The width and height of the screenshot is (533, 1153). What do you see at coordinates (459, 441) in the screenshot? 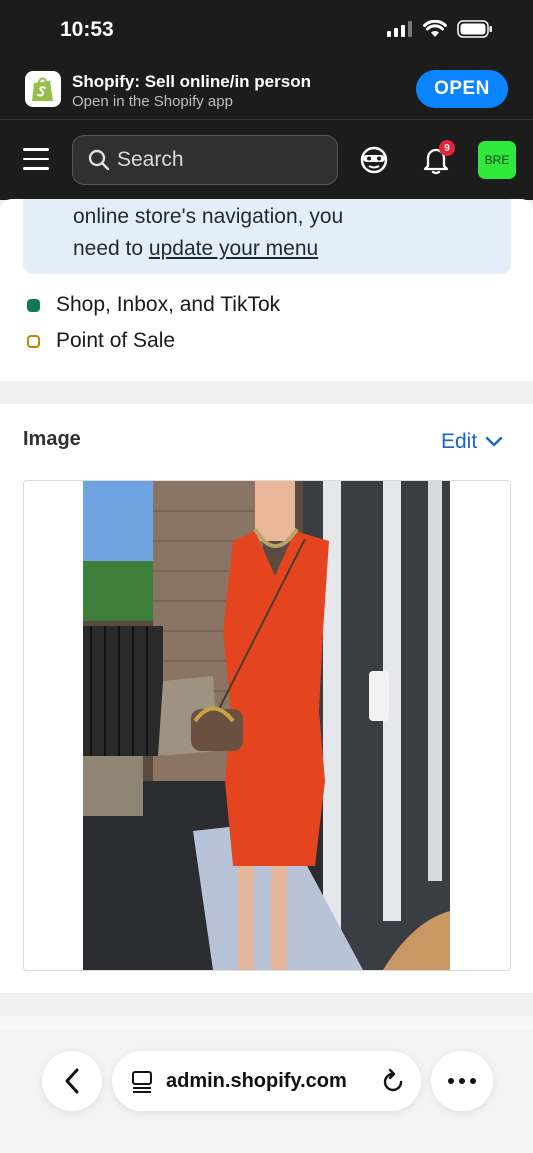
I see `edit-label: Edit` at bounding box center [459, 441].